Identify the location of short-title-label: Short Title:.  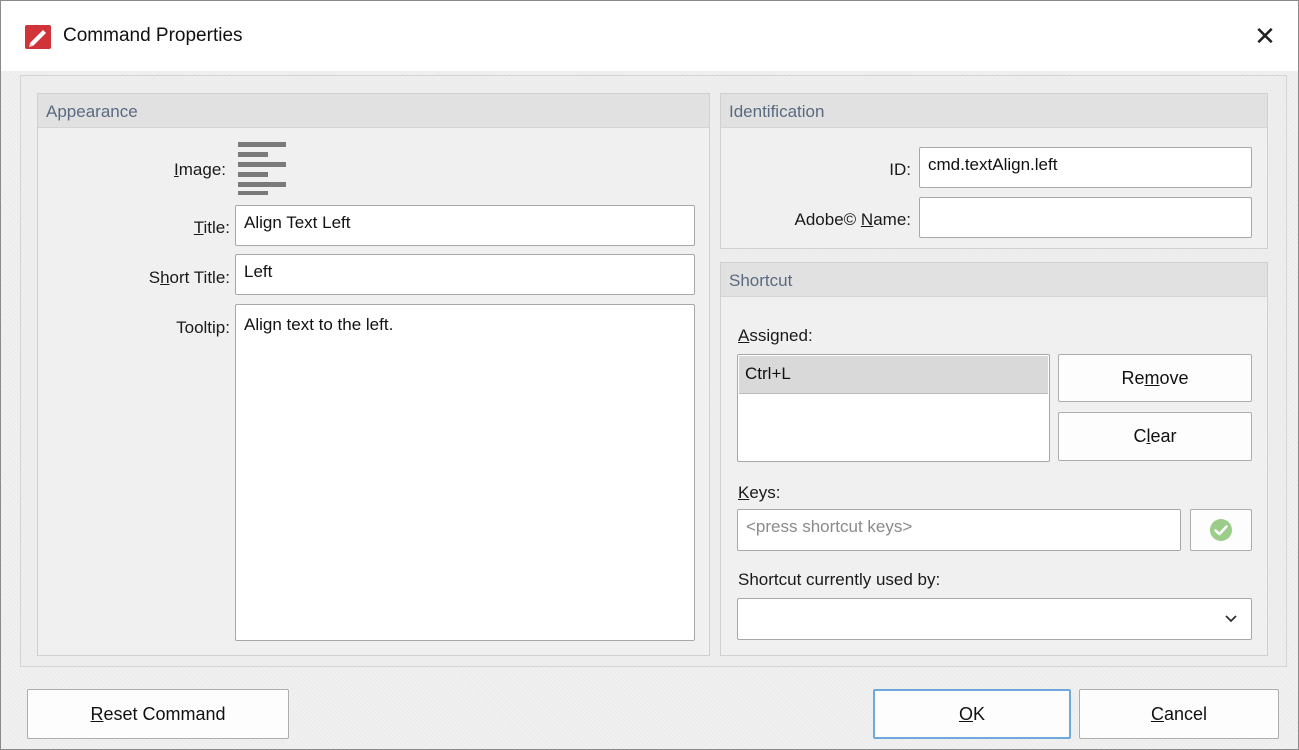
(189, 277).